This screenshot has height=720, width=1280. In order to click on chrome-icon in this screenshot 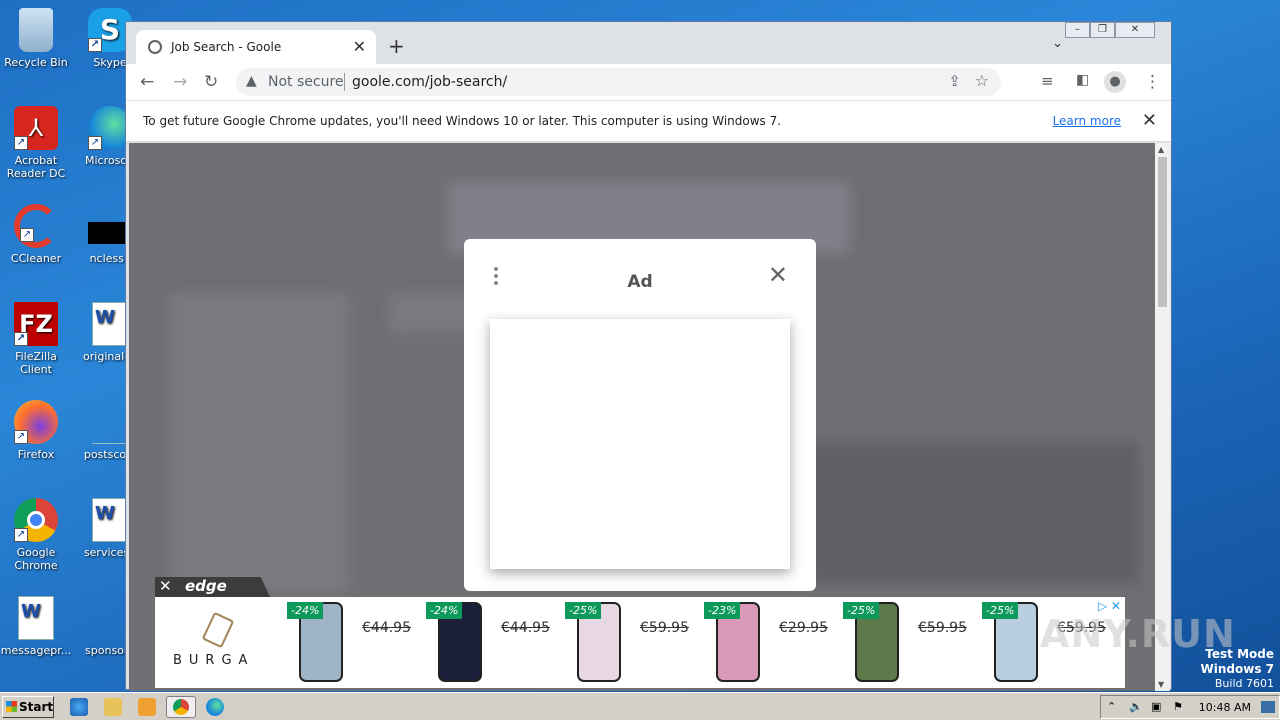, I will do `click(181, 707)`.